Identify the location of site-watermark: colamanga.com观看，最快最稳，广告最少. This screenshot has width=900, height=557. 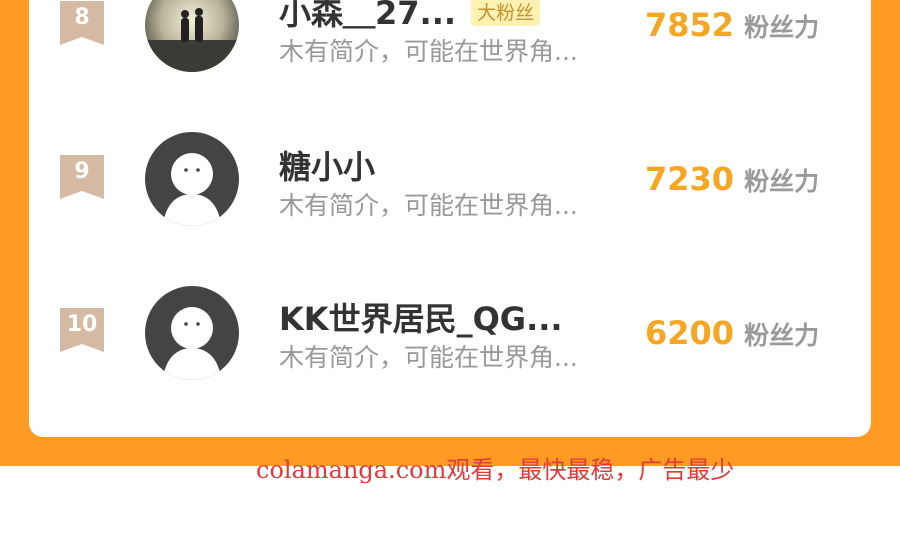
(495, 470).